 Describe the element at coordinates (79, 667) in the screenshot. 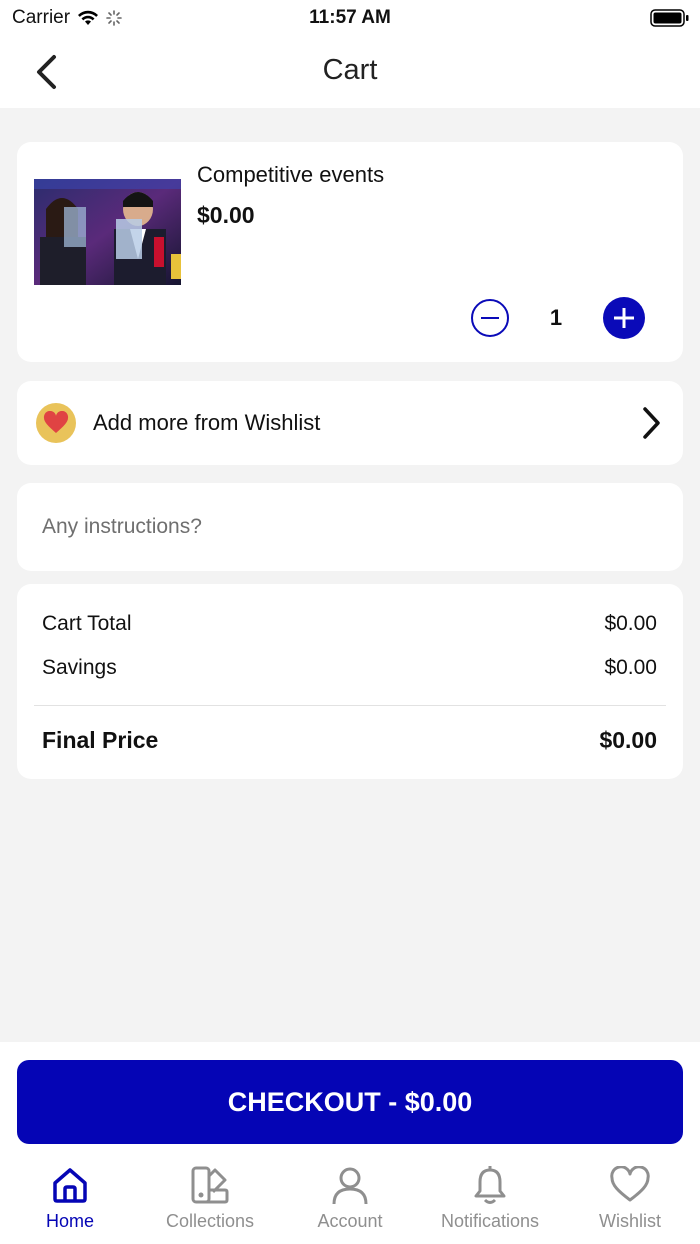

I see `savings-label: Savings` at that location.